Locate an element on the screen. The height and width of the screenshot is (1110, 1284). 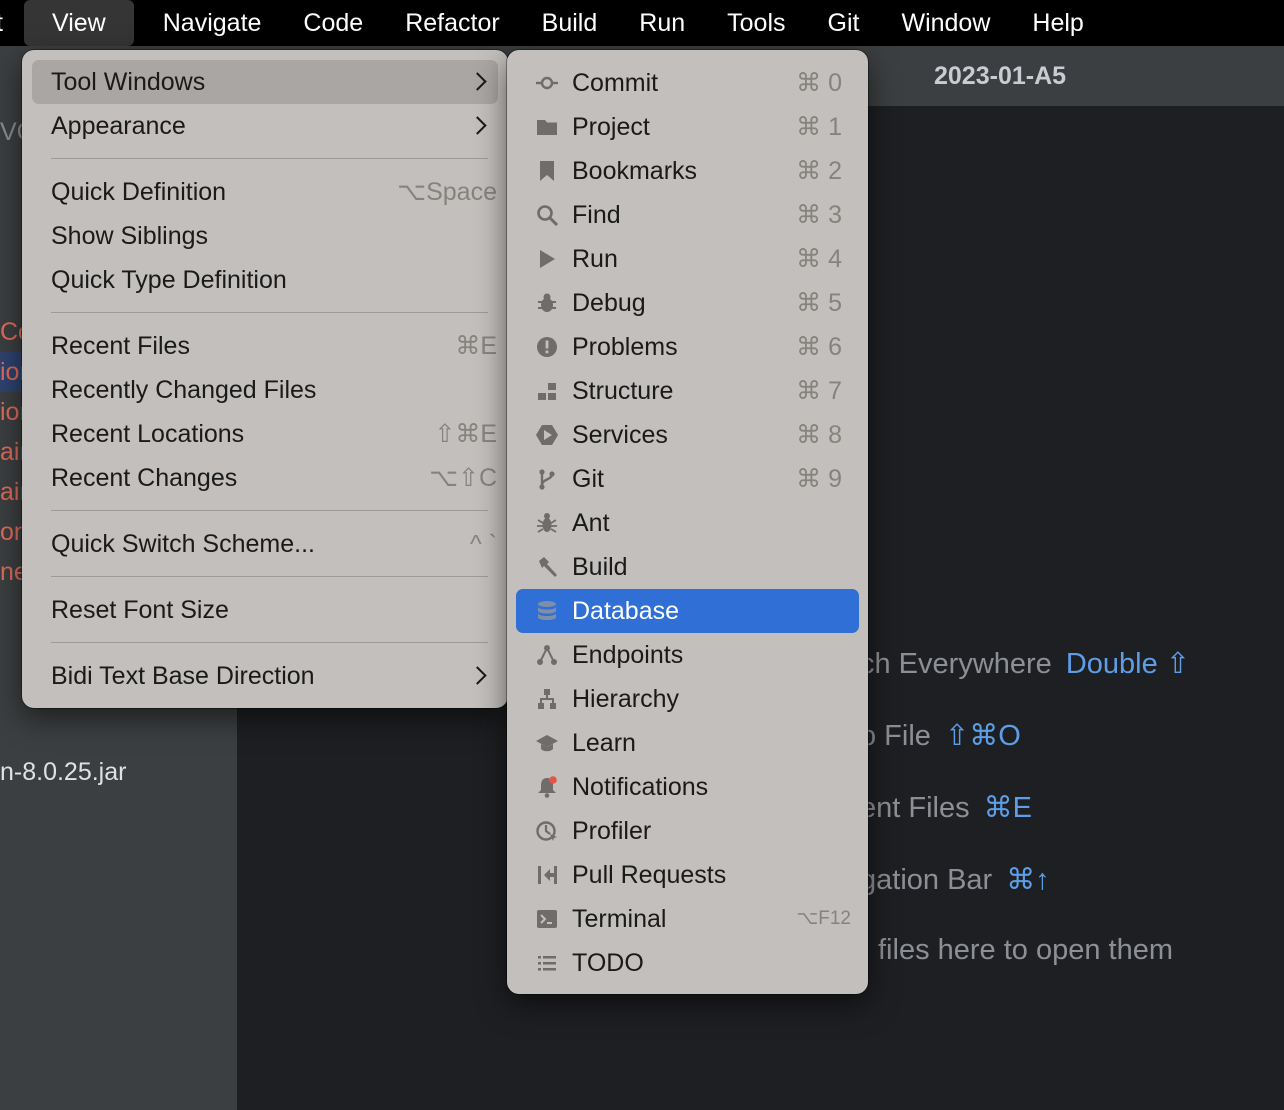
tool-window-run: Run ⌘ 4 is located at coordinates (687, 259).